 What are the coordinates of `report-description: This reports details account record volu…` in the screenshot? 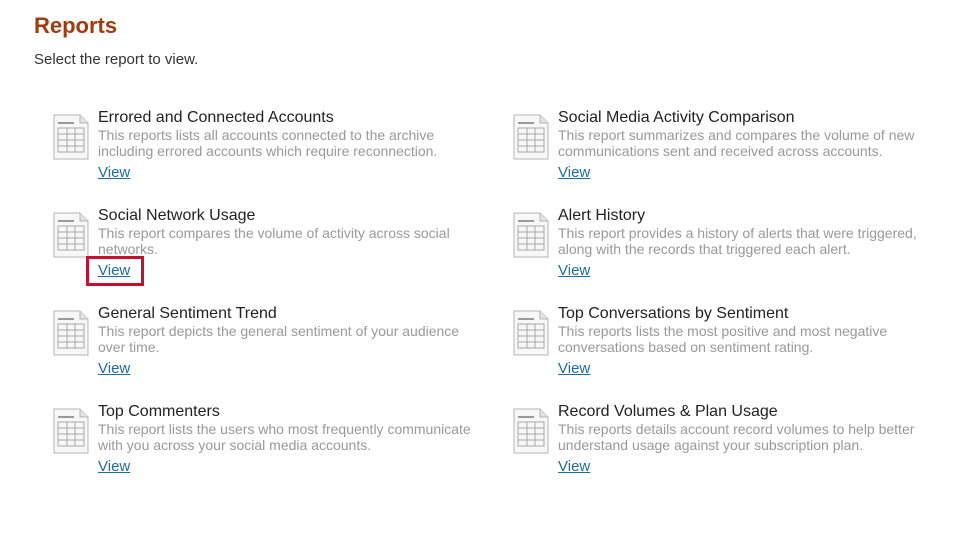 It's located at (736, 437).